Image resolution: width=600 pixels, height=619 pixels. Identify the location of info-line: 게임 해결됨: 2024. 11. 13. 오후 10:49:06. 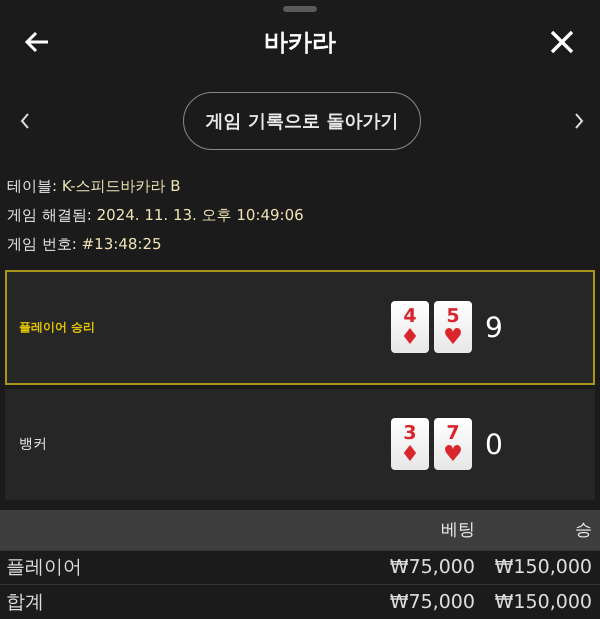
(156, 215).